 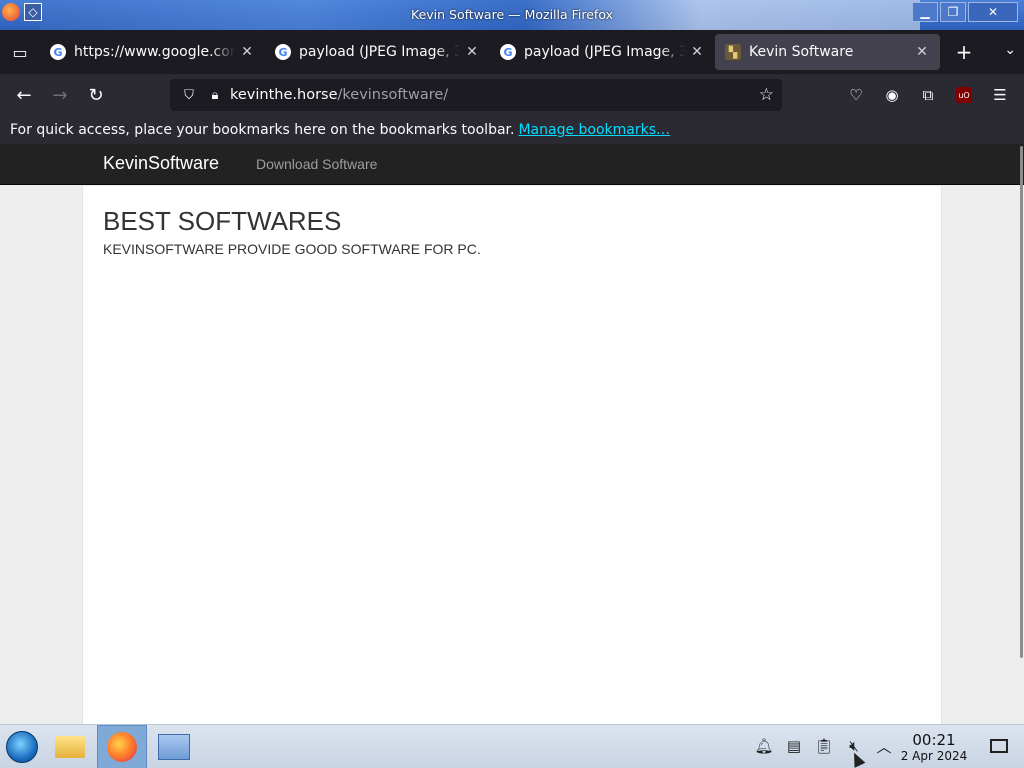 I want to click on page-scrollbar, so click(x=1021, y=434).